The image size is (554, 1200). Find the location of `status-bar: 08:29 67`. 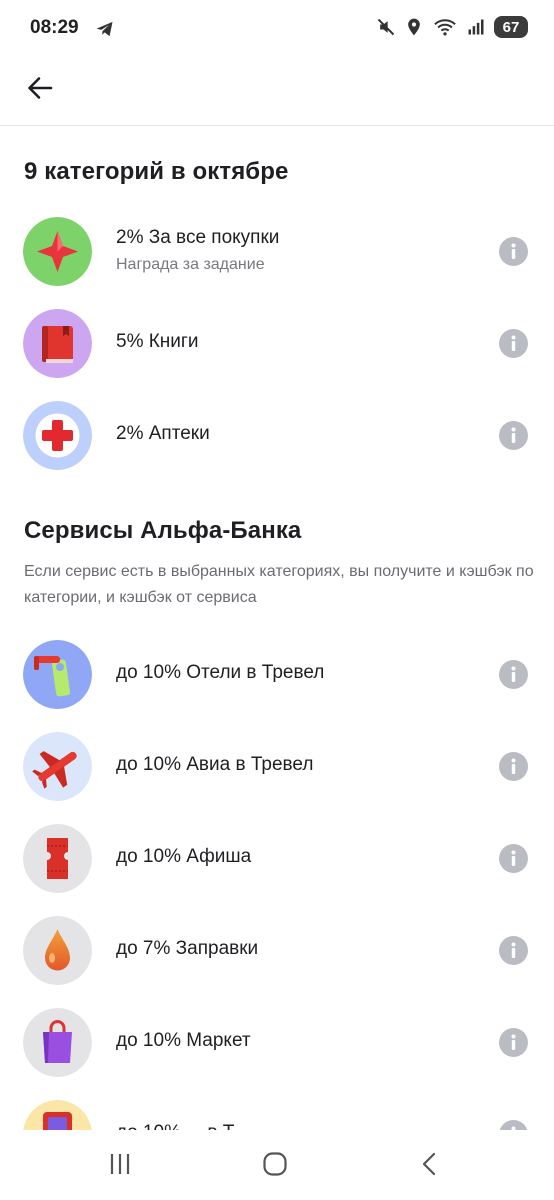

status-bar: 08:29 67 is located at coordinates (277, 29).